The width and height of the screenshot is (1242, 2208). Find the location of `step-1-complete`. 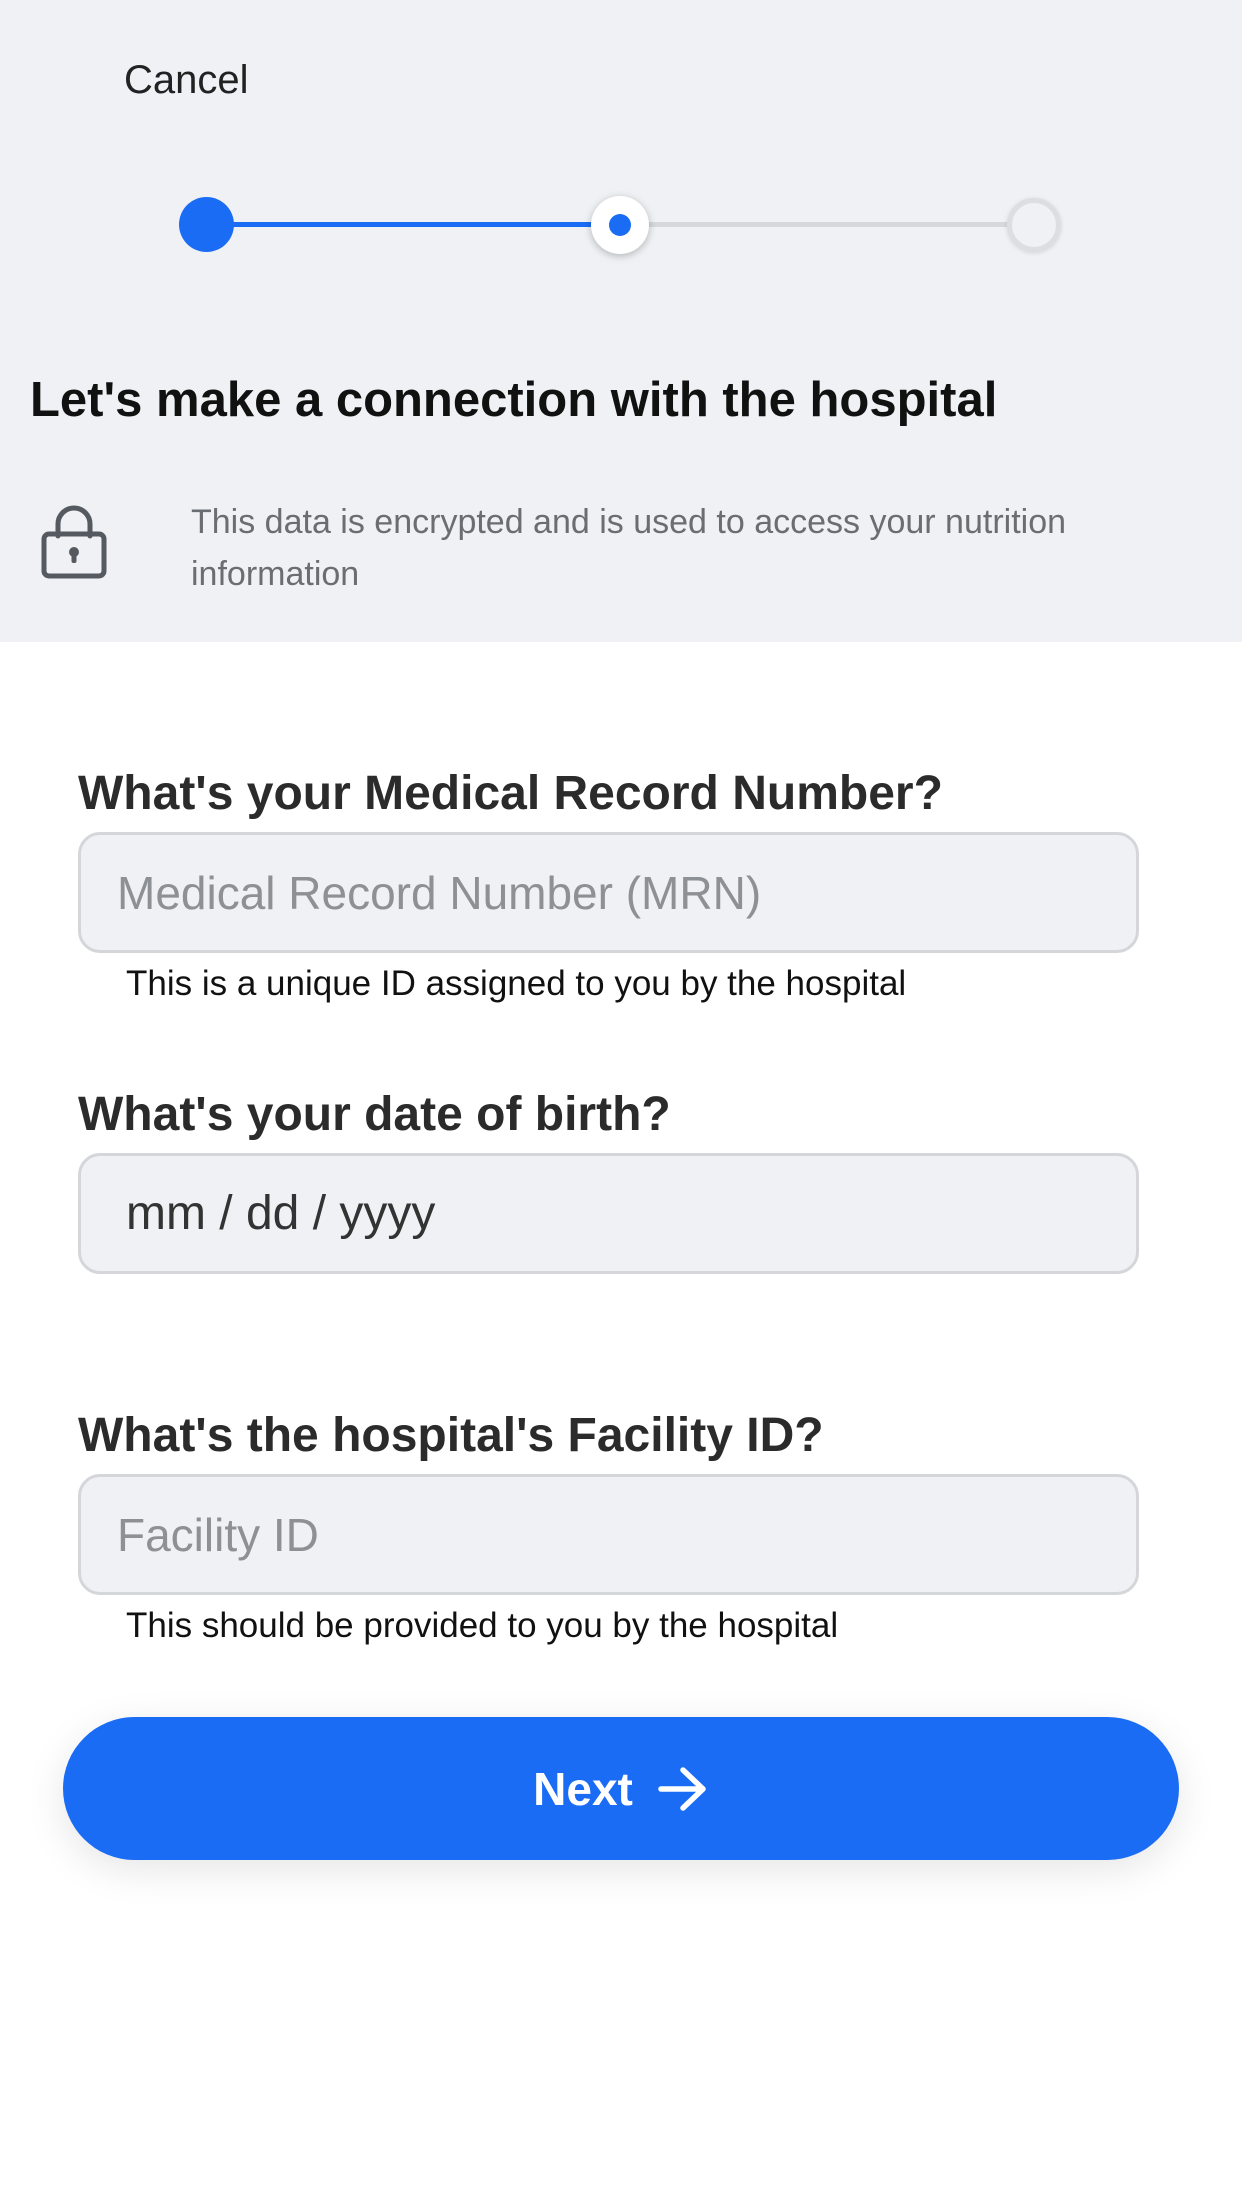

step-1-complete is located at coordinates (206, 224).